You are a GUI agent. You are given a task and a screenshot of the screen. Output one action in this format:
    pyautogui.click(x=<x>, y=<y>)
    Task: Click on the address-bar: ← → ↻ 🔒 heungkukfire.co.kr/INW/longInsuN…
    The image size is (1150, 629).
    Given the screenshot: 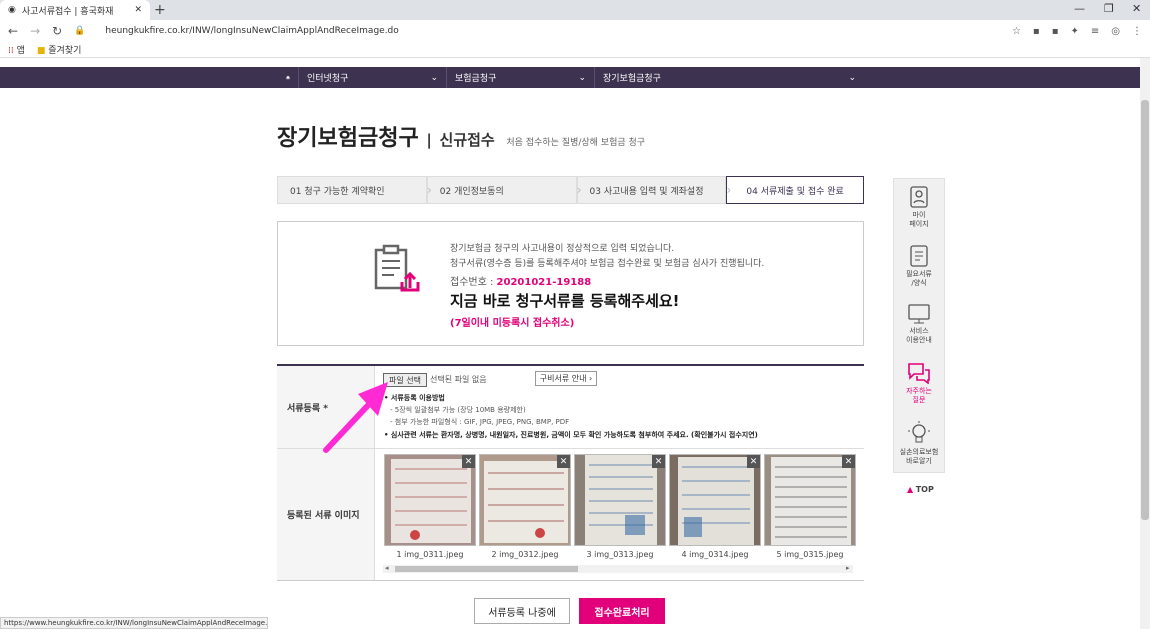 What is the action you would take?
    pyautogui.click(x=575, y=31)
    